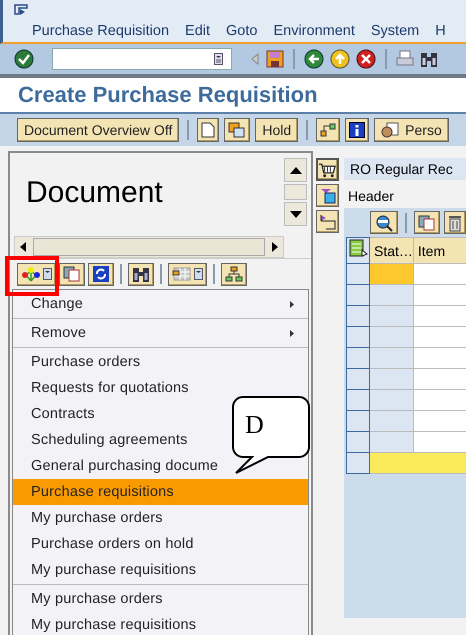 The height and width of the screenshot is (635, 466). What do you see at coordinates (405, 169) in the screenshot?
I see `document-type-field: RO Regular Rec` at bounding box center [405, 169].